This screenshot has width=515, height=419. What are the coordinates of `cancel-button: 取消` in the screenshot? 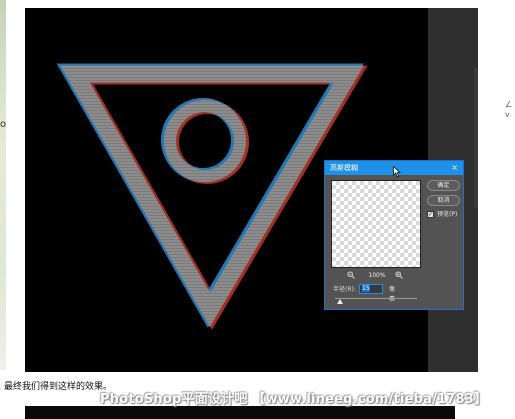 It's located at (443, 200).